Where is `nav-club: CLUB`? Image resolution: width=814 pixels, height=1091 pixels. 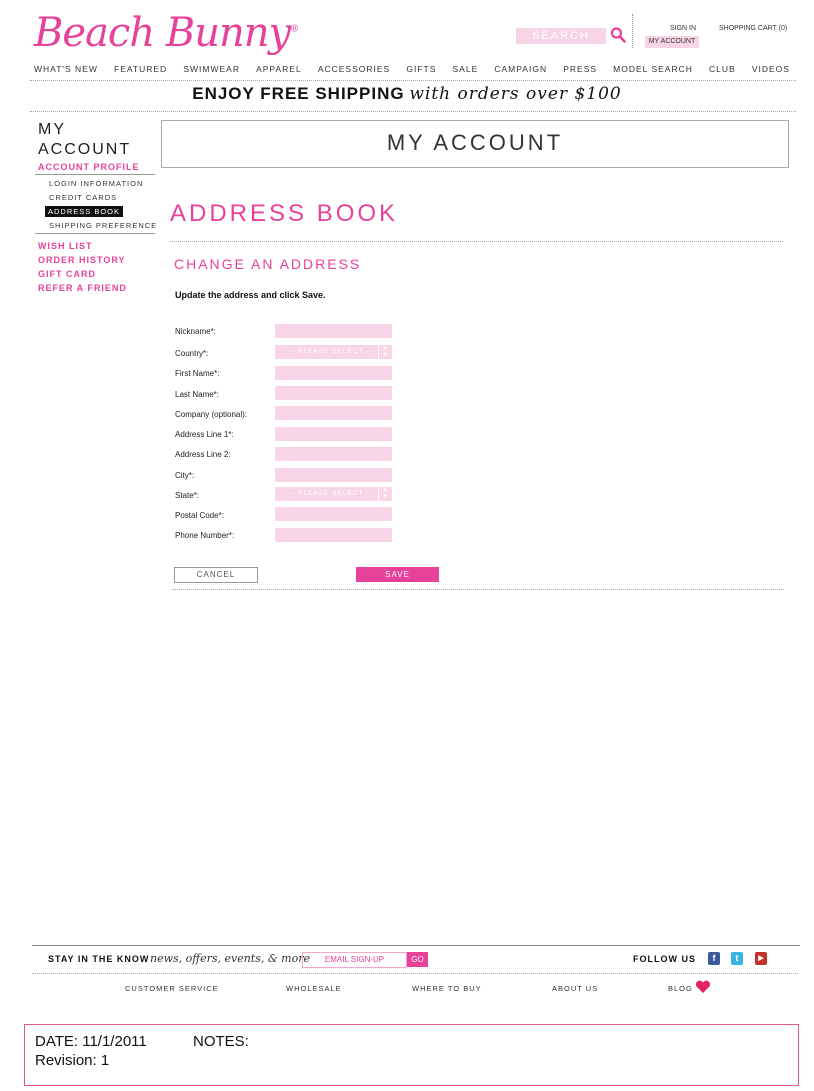
nav-club: CLUB is located at coordinates (722, 69).